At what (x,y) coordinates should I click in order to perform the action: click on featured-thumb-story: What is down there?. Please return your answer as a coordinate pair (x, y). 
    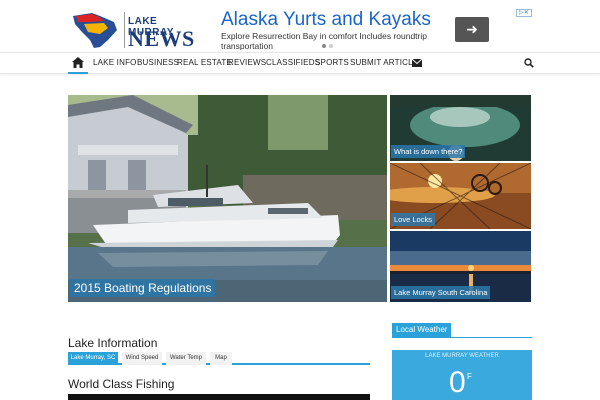
    Looking at the image, I should click on (460, 128).